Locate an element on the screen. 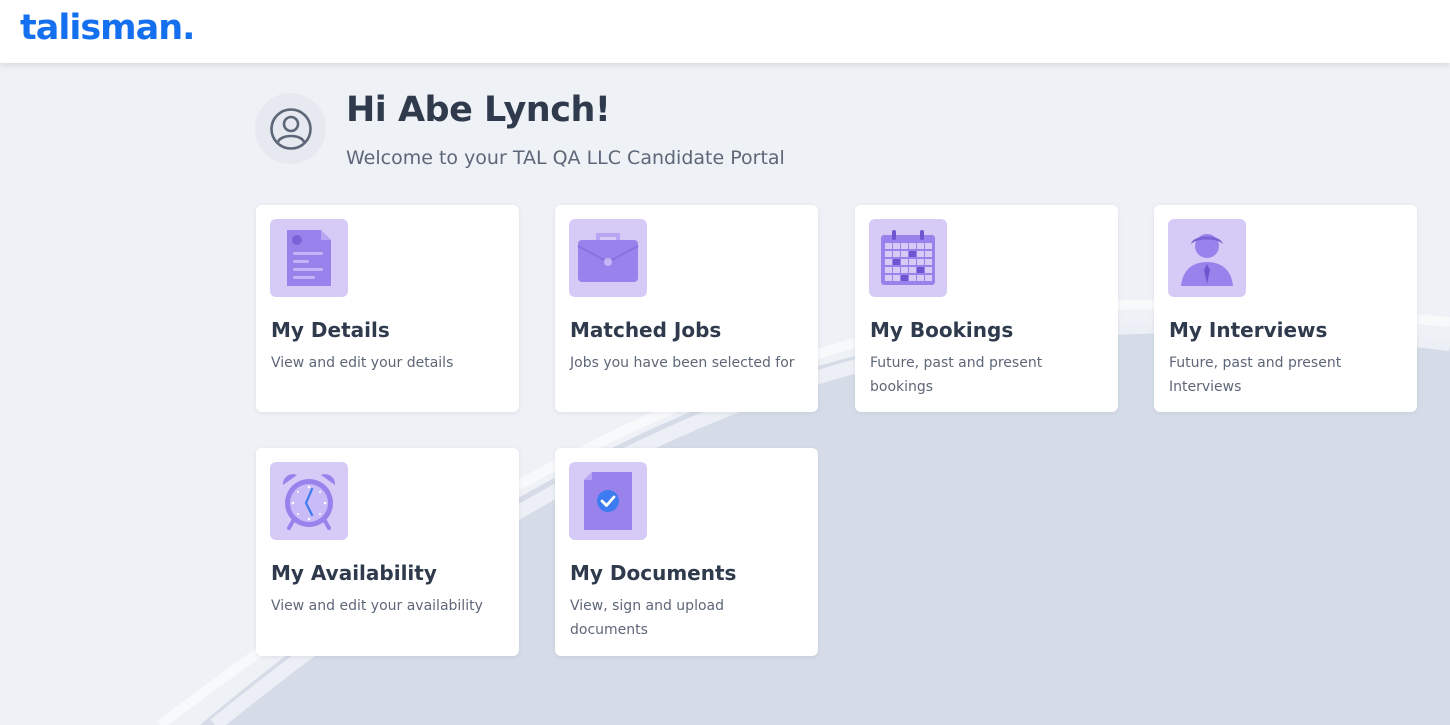 This screenshot has width=1450, height=725. user-circle-icon is located at coordinates (290, 128).